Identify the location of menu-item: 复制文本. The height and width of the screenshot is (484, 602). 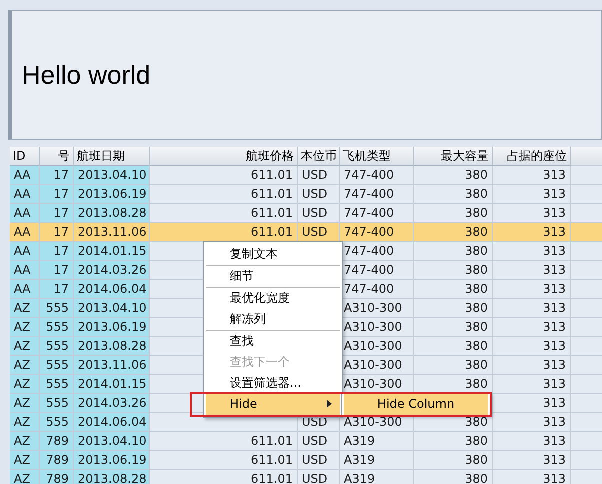
(273, 255).